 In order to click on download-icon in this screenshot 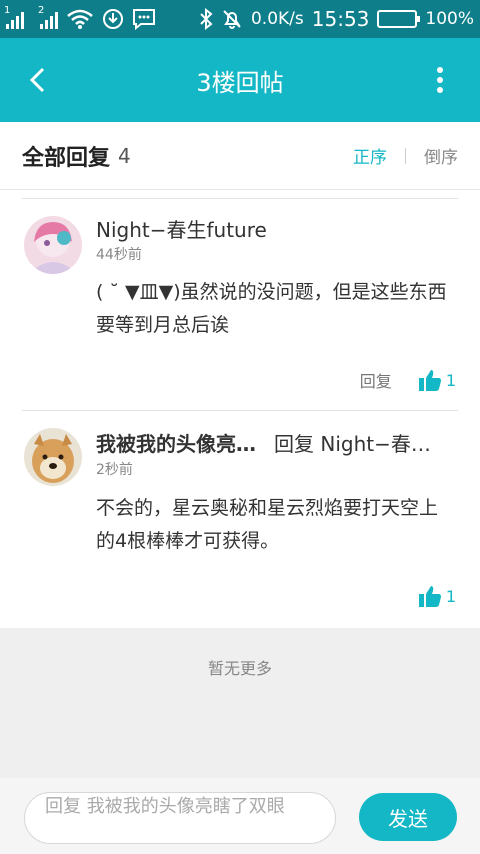, I will do `click(113, 19)`.